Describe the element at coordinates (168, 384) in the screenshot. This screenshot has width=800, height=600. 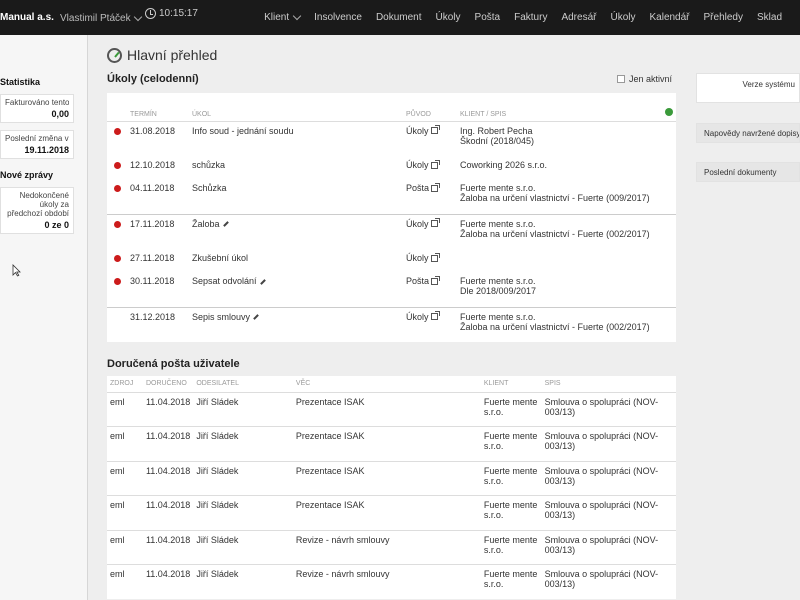
I see `col-mail-date: DORUČENO` at that location.